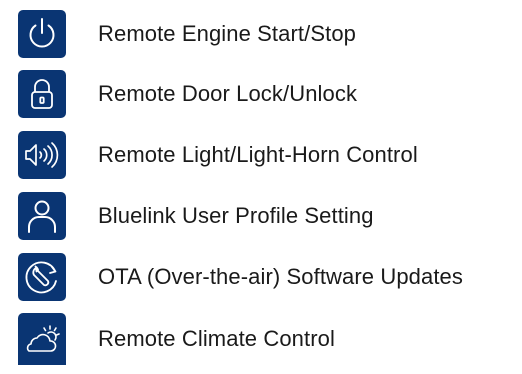  I want to click on user-profile-icon, so click(42, 216).